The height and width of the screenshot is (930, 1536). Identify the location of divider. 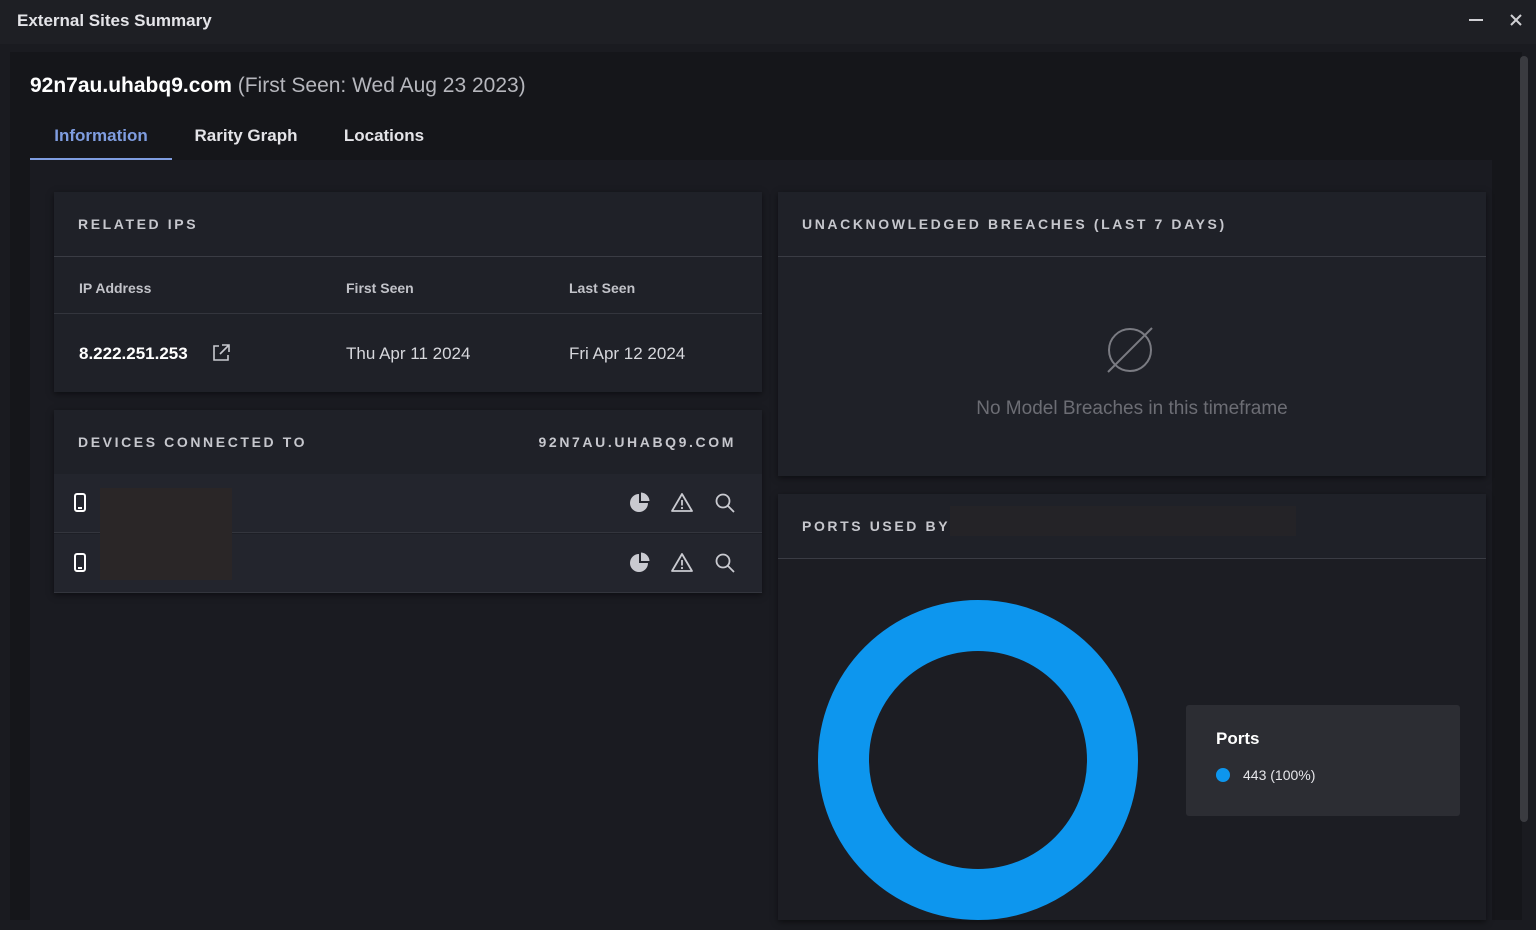
(408, 313).